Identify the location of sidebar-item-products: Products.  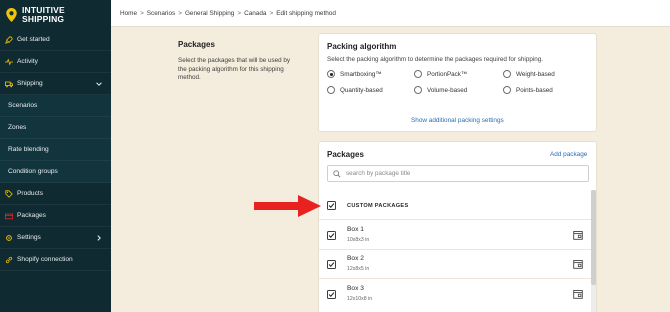
(55, 194).